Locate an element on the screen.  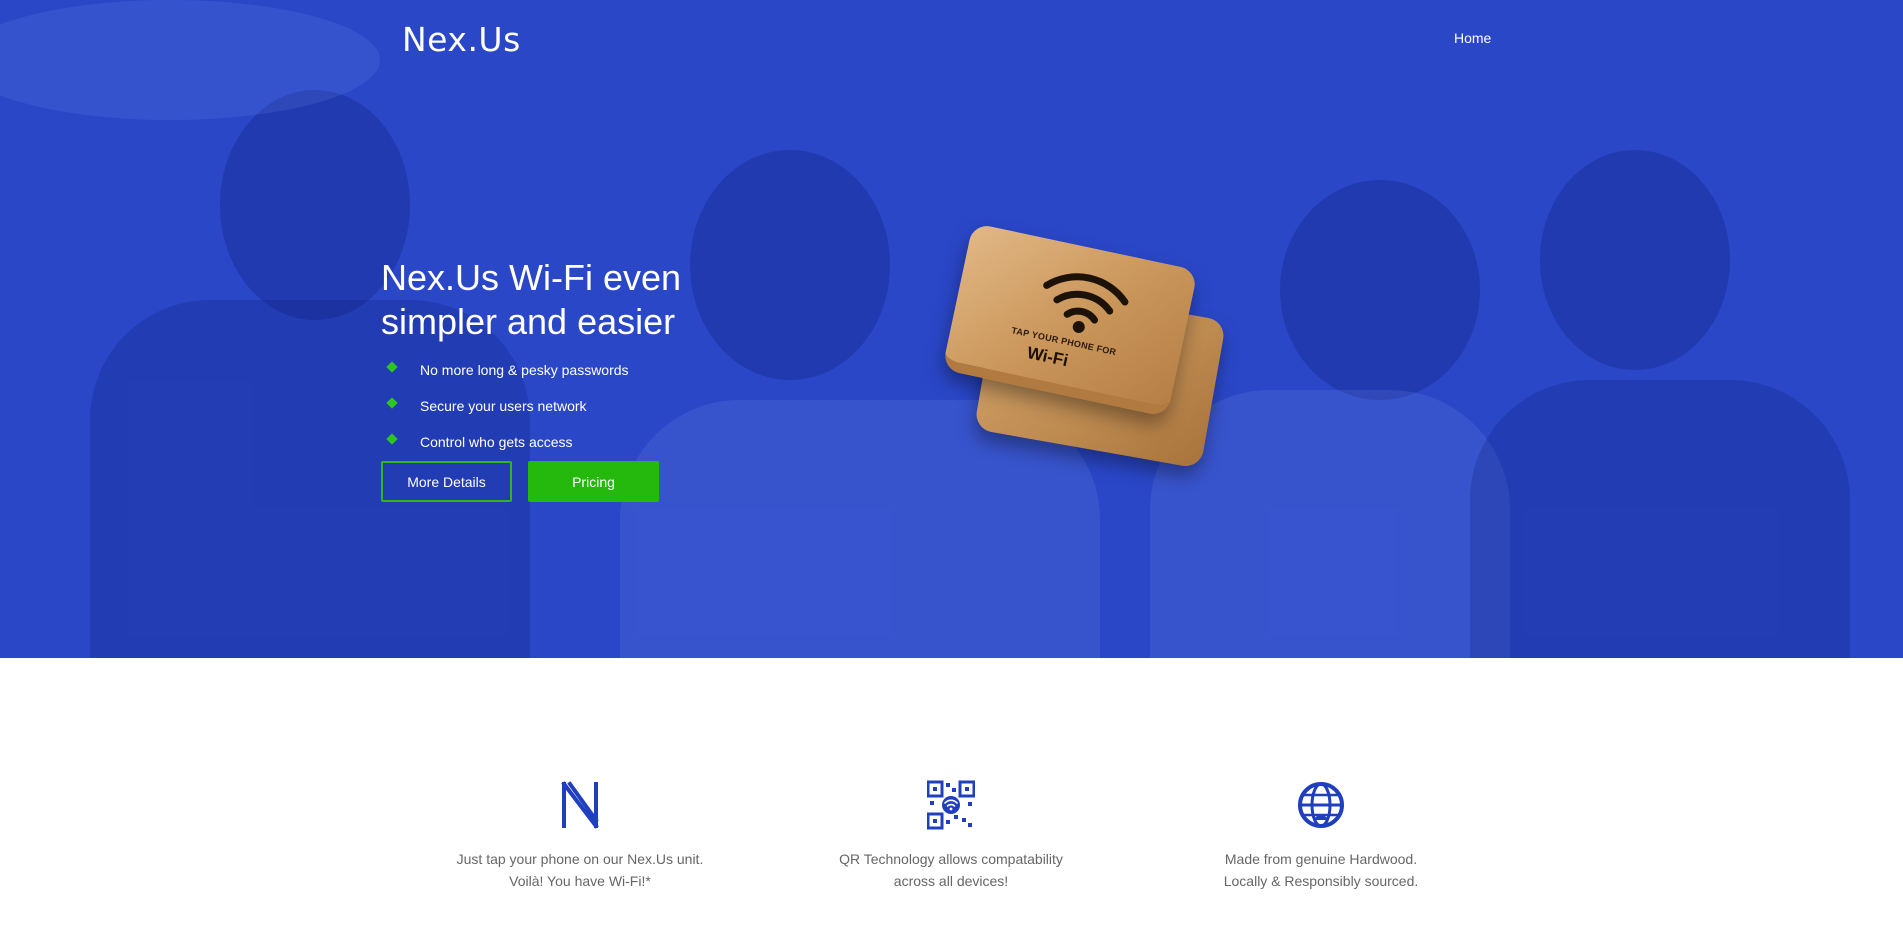
feature-hardwood-line2: Locally & Responsibly sourced. is located at coordinates (1321, 881).